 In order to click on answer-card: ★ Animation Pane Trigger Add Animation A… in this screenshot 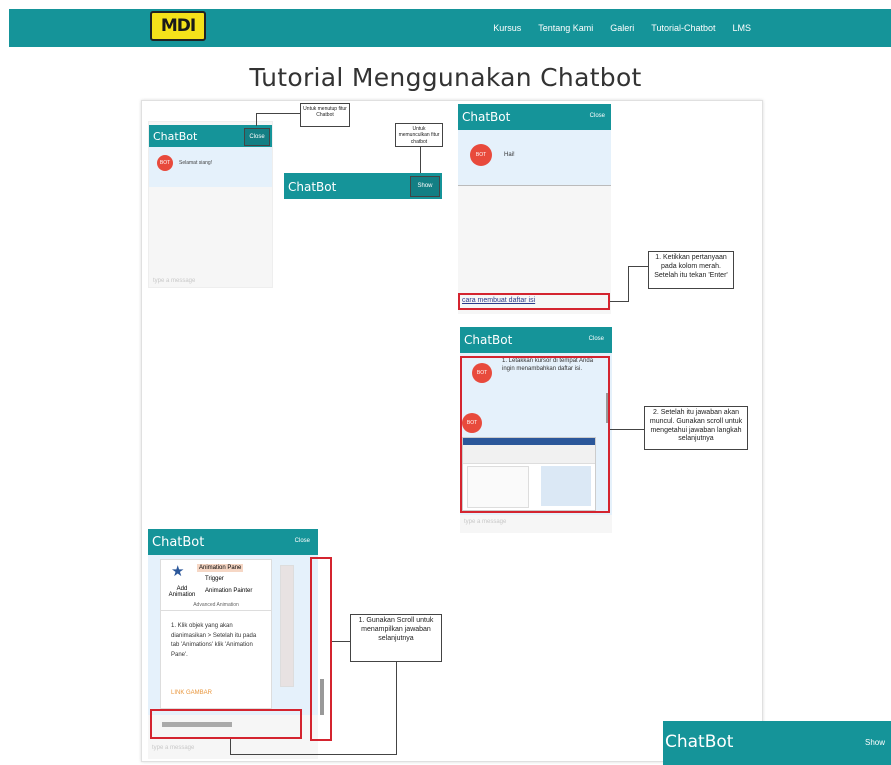, I will do `click(216, 634)`.